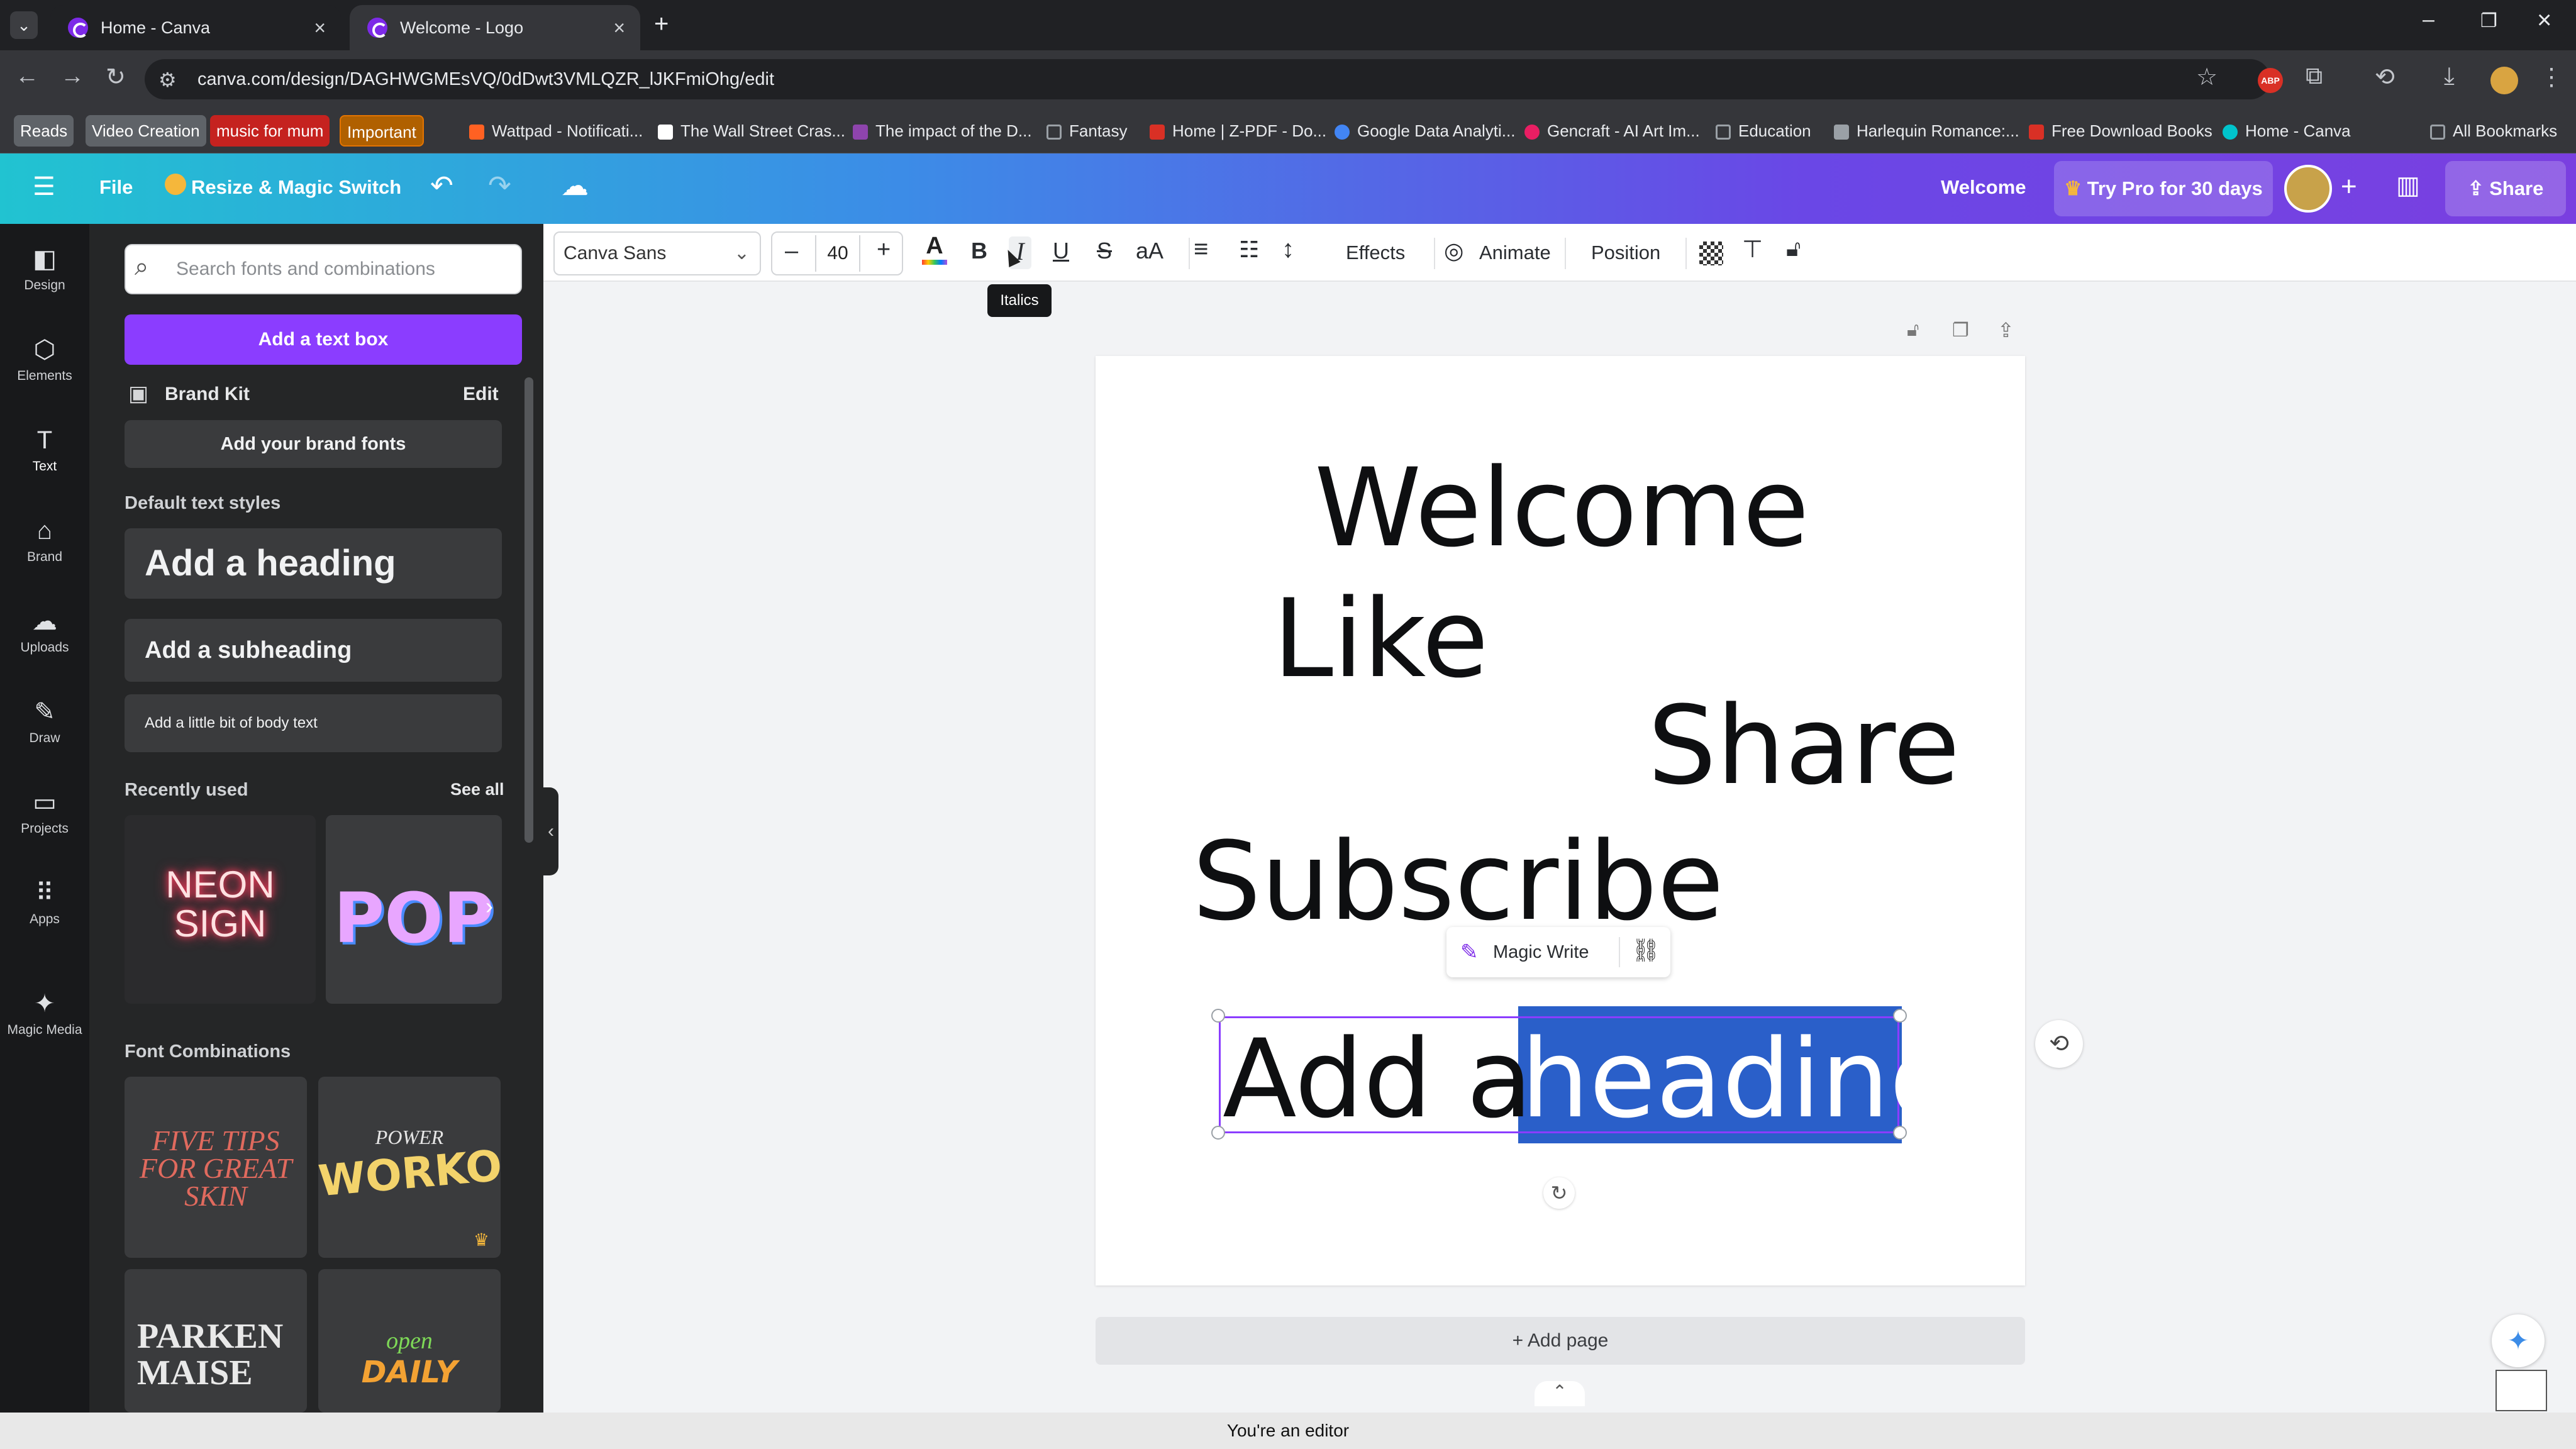  Describe the element at coordinates (1381, 639) in the screenshot. I see `canvas-text-like: Like` at that location.